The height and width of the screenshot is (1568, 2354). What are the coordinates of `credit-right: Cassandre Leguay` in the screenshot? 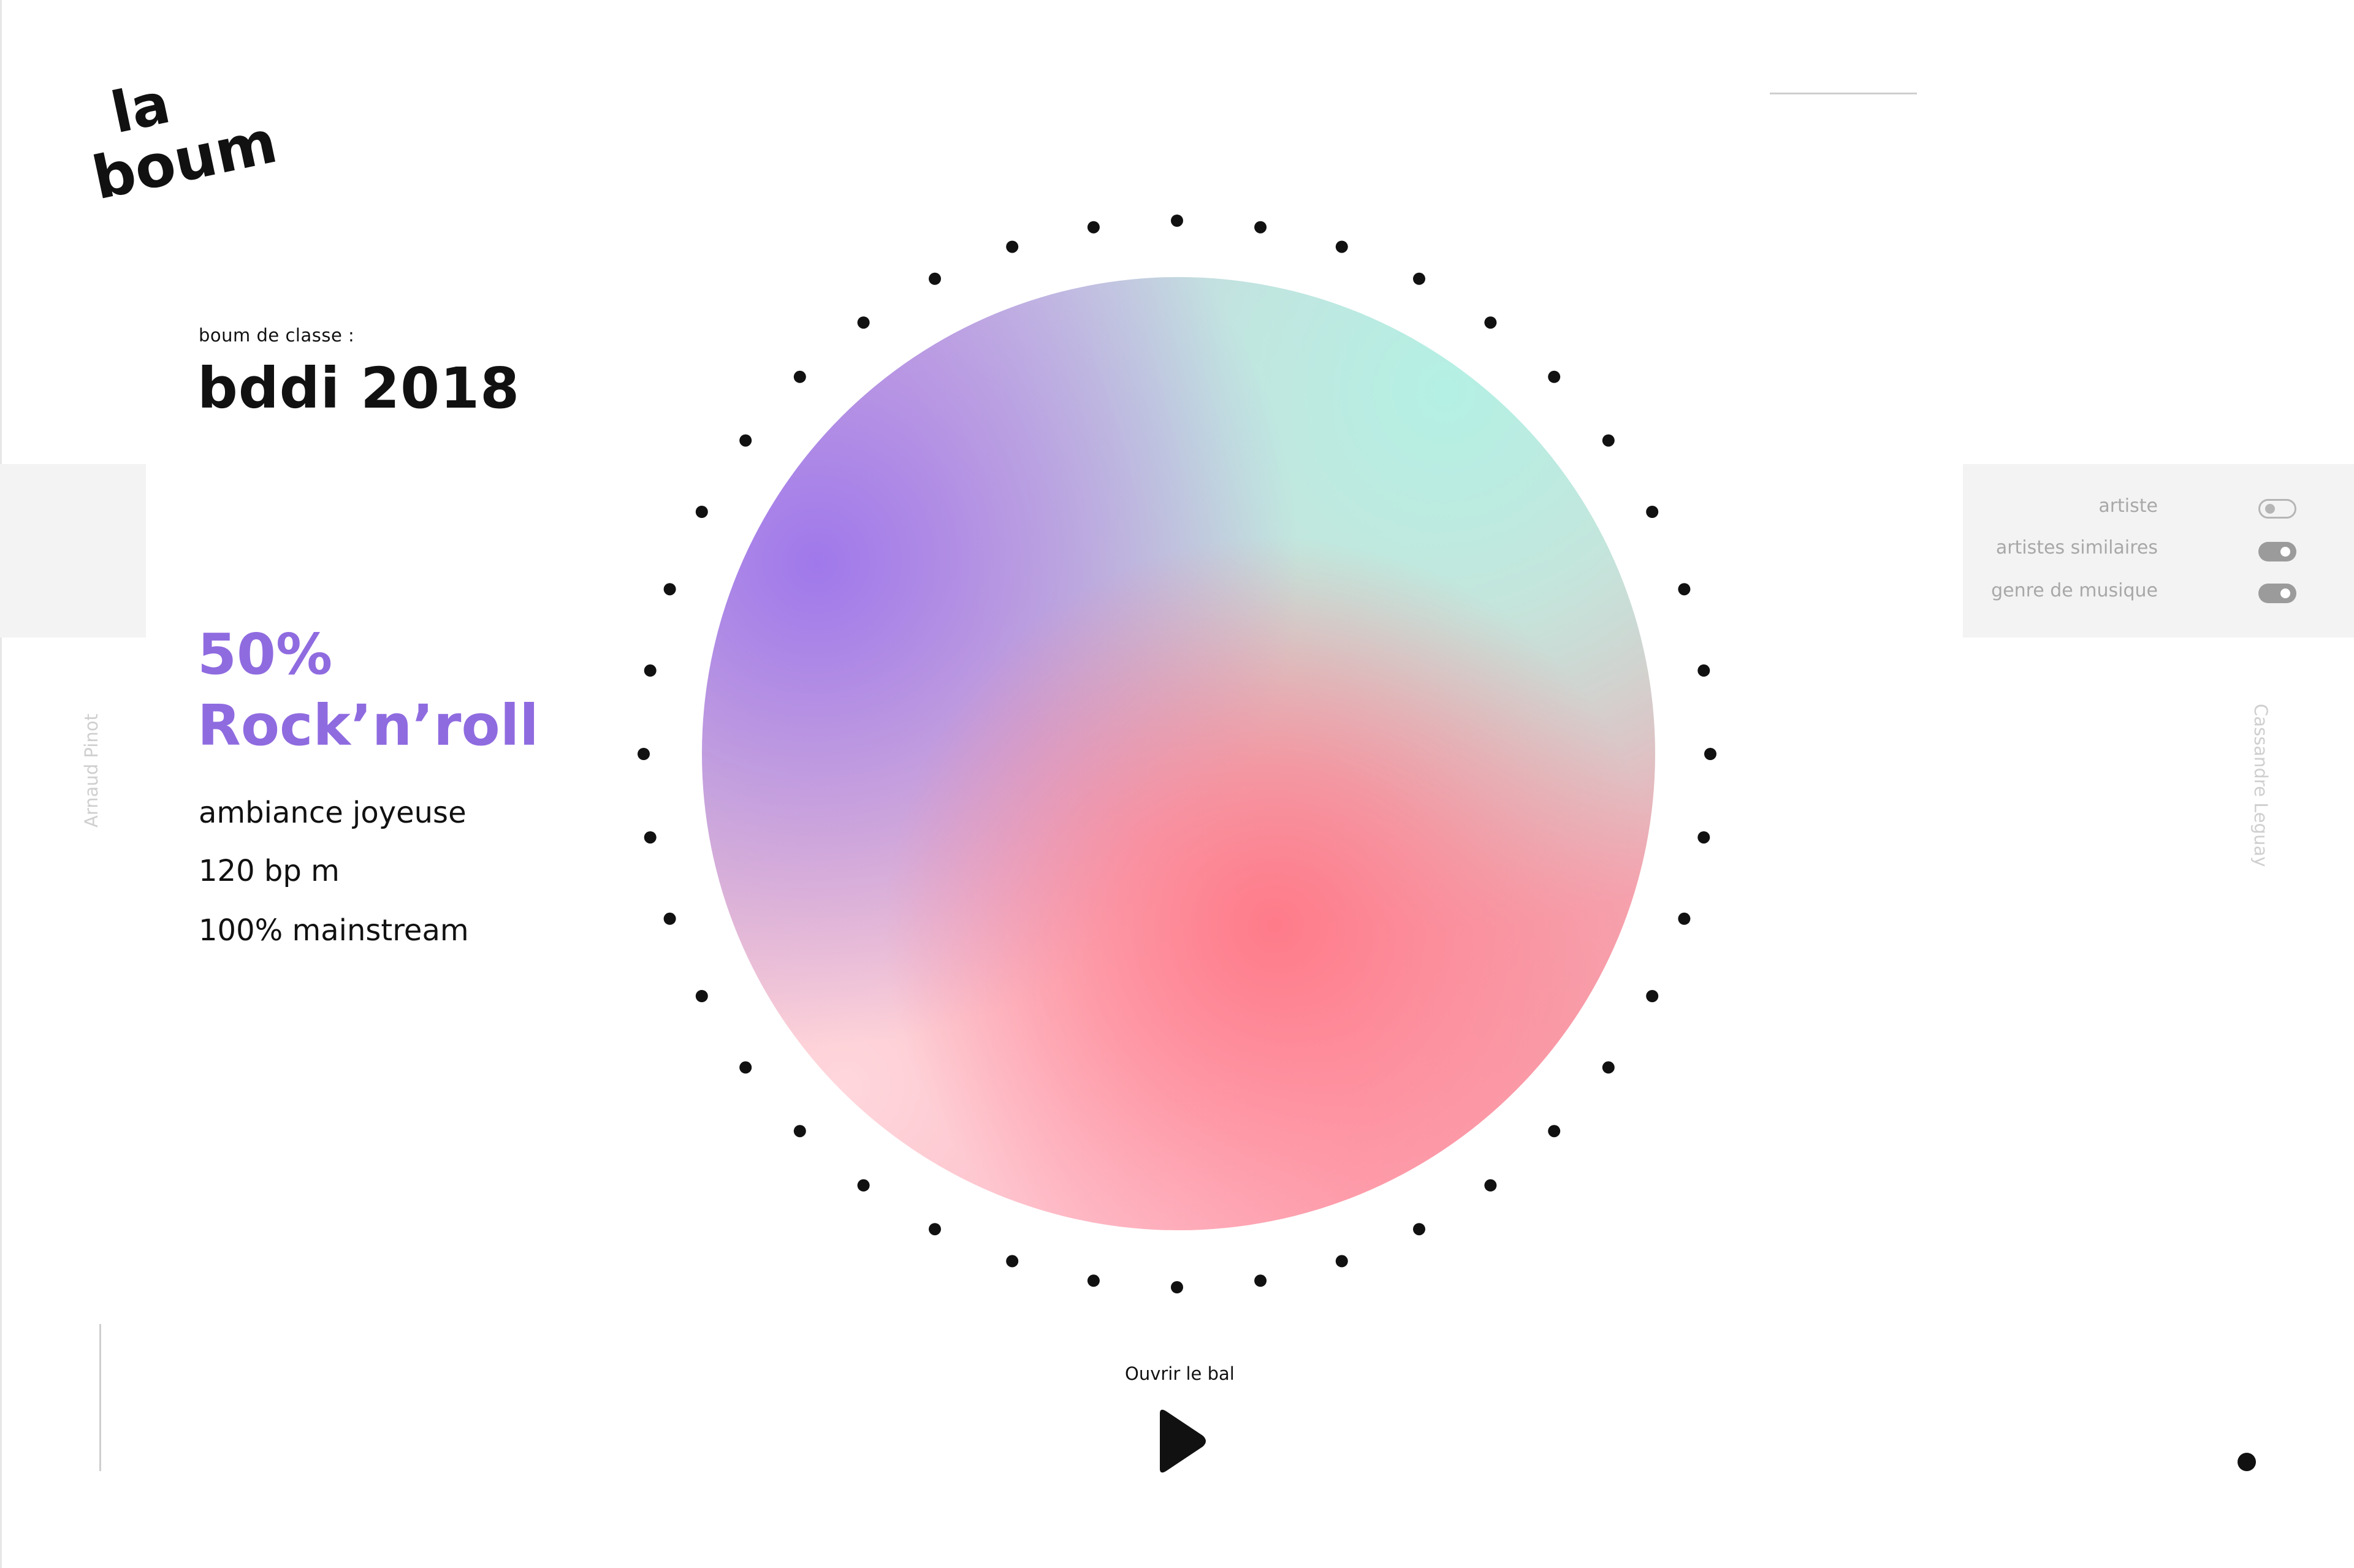 It's located at (2260, 785).